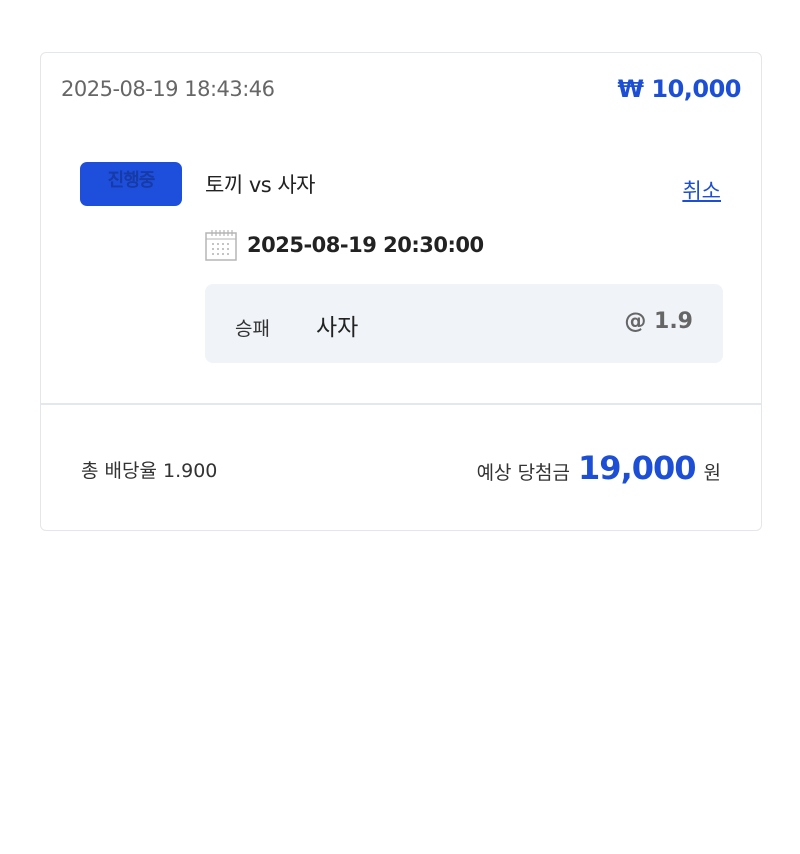 The height and width of the screenshot is (854, 800). What do you see at coordinates (221, 245) in the screenshot?
I see `calendar-icon` at bounding box center [221, 245].